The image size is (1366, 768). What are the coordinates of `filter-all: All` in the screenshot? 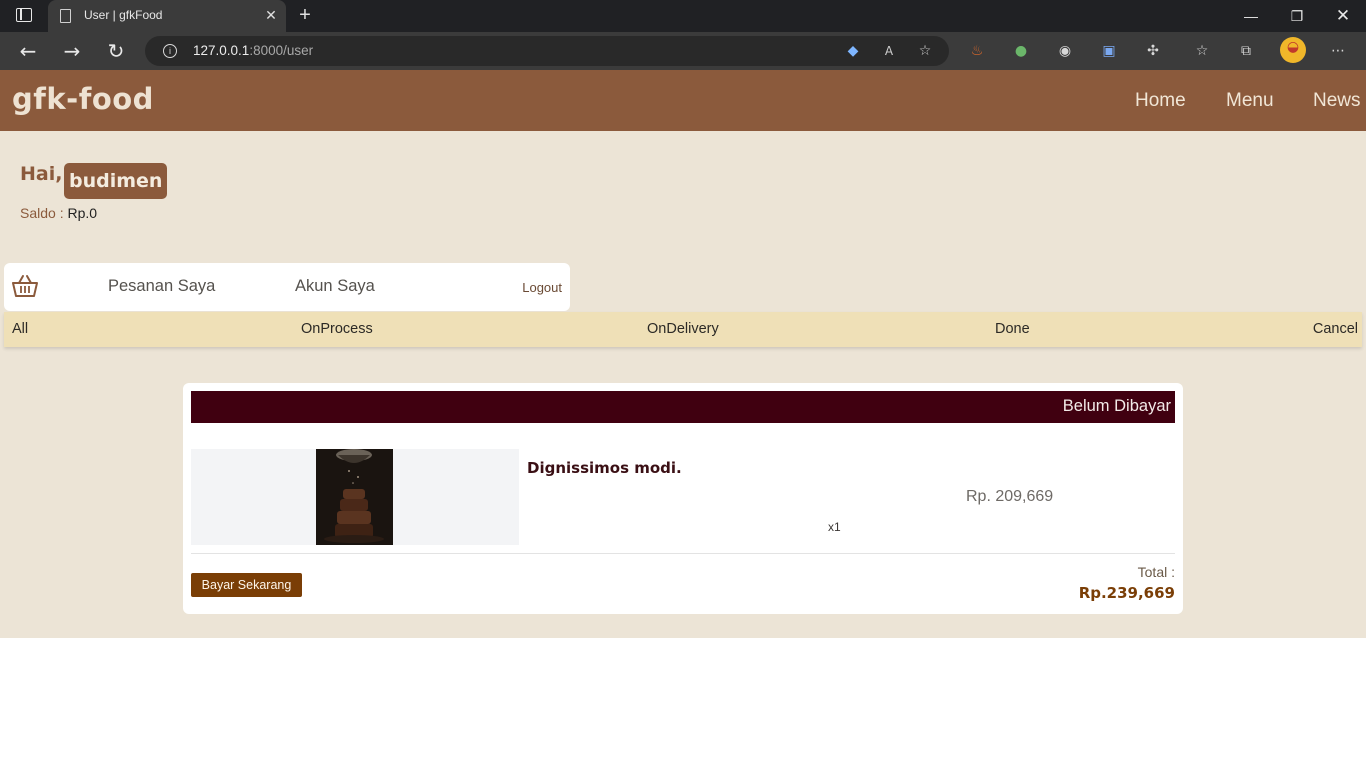 It's located at (20, 329).